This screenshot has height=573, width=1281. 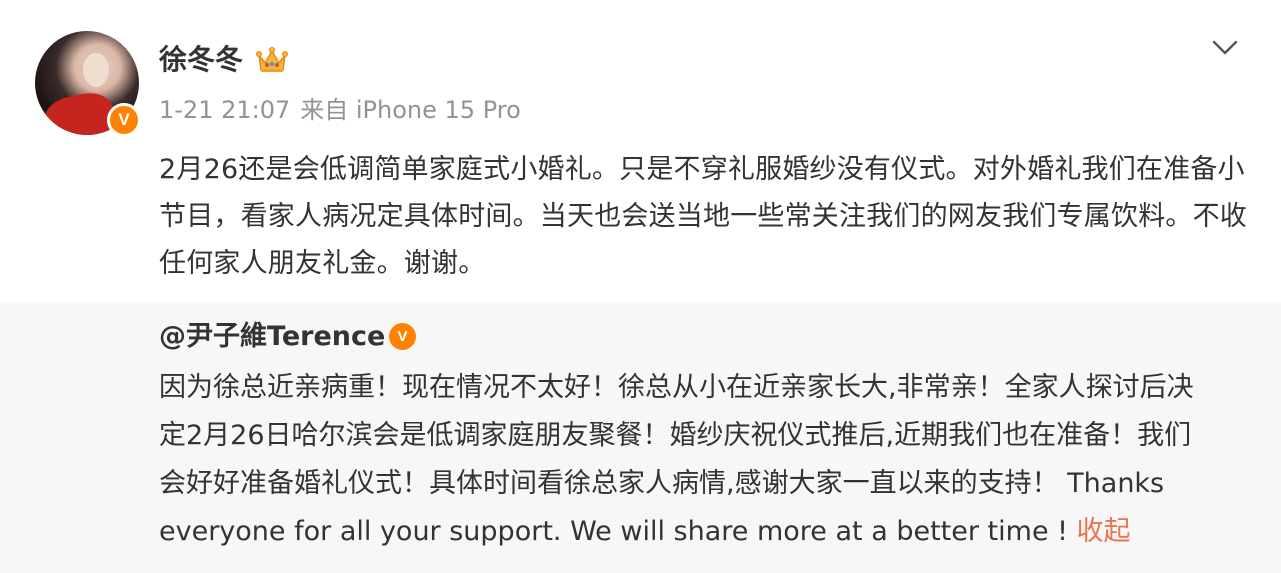 I want to click on chevron-down-icon, so click(x=1225, y=48).